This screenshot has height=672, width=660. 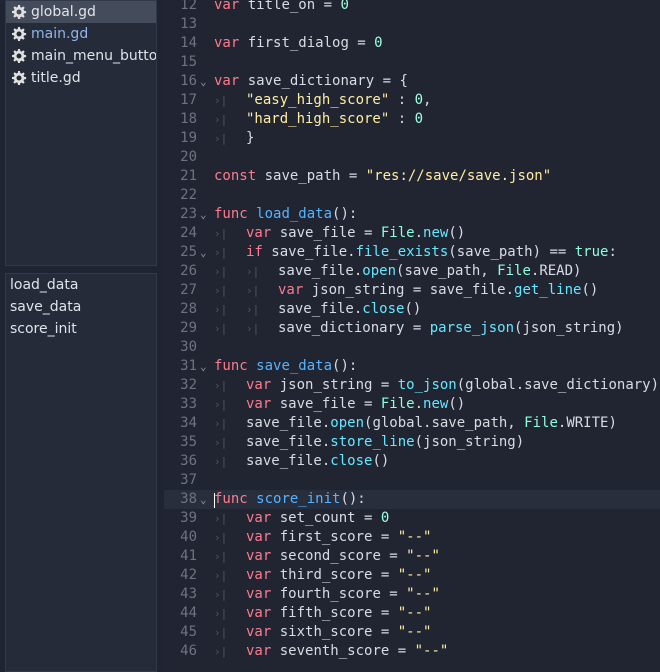 What do you see at coordinates (188, 328) in the screenshot?
I see `line-number: 29` at bounding box center [188, 328].